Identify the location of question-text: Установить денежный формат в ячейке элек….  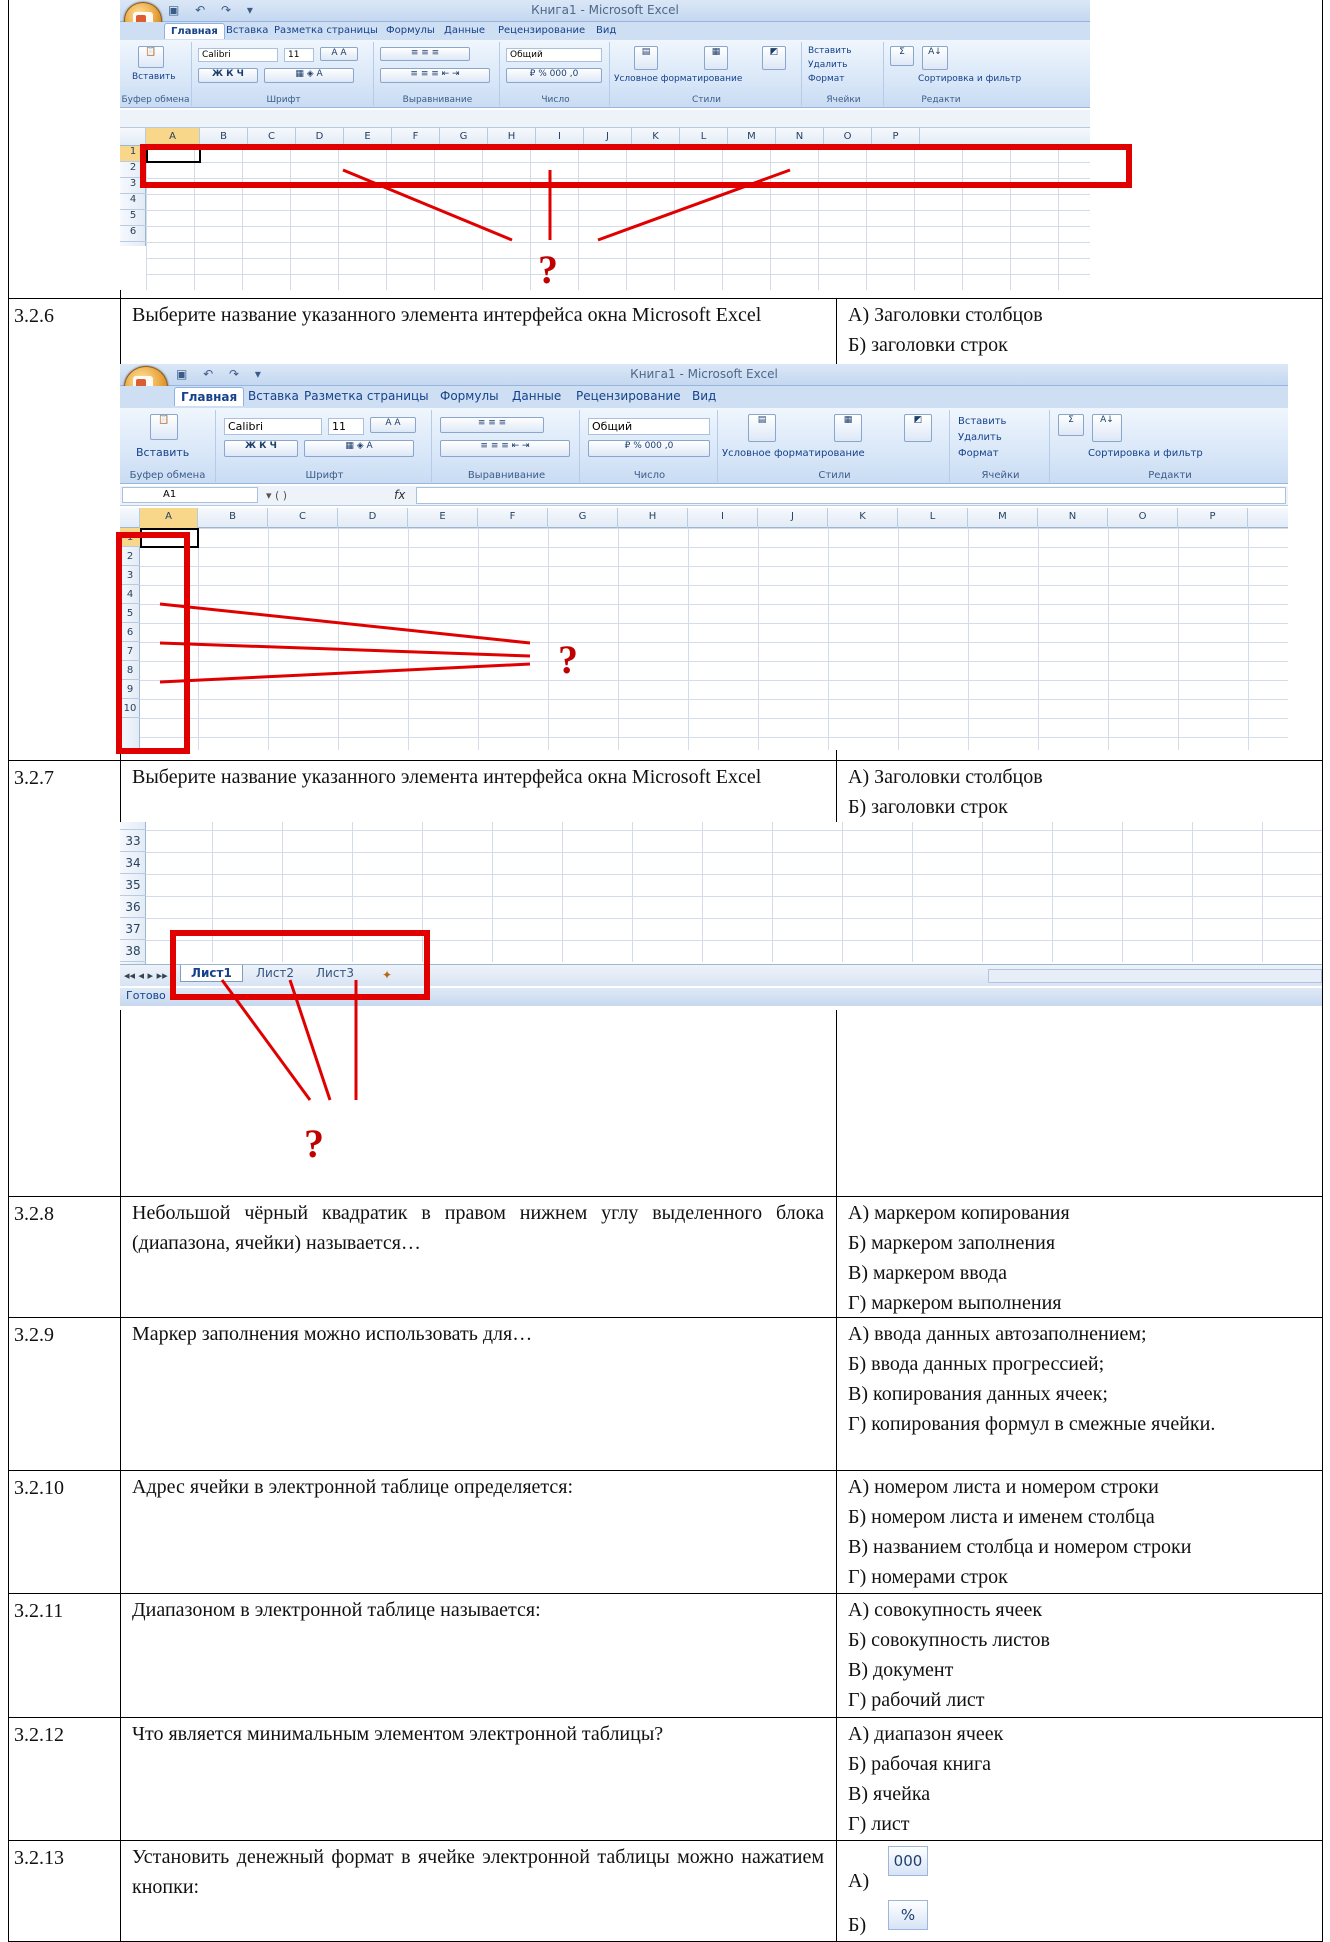
(478, 1872).